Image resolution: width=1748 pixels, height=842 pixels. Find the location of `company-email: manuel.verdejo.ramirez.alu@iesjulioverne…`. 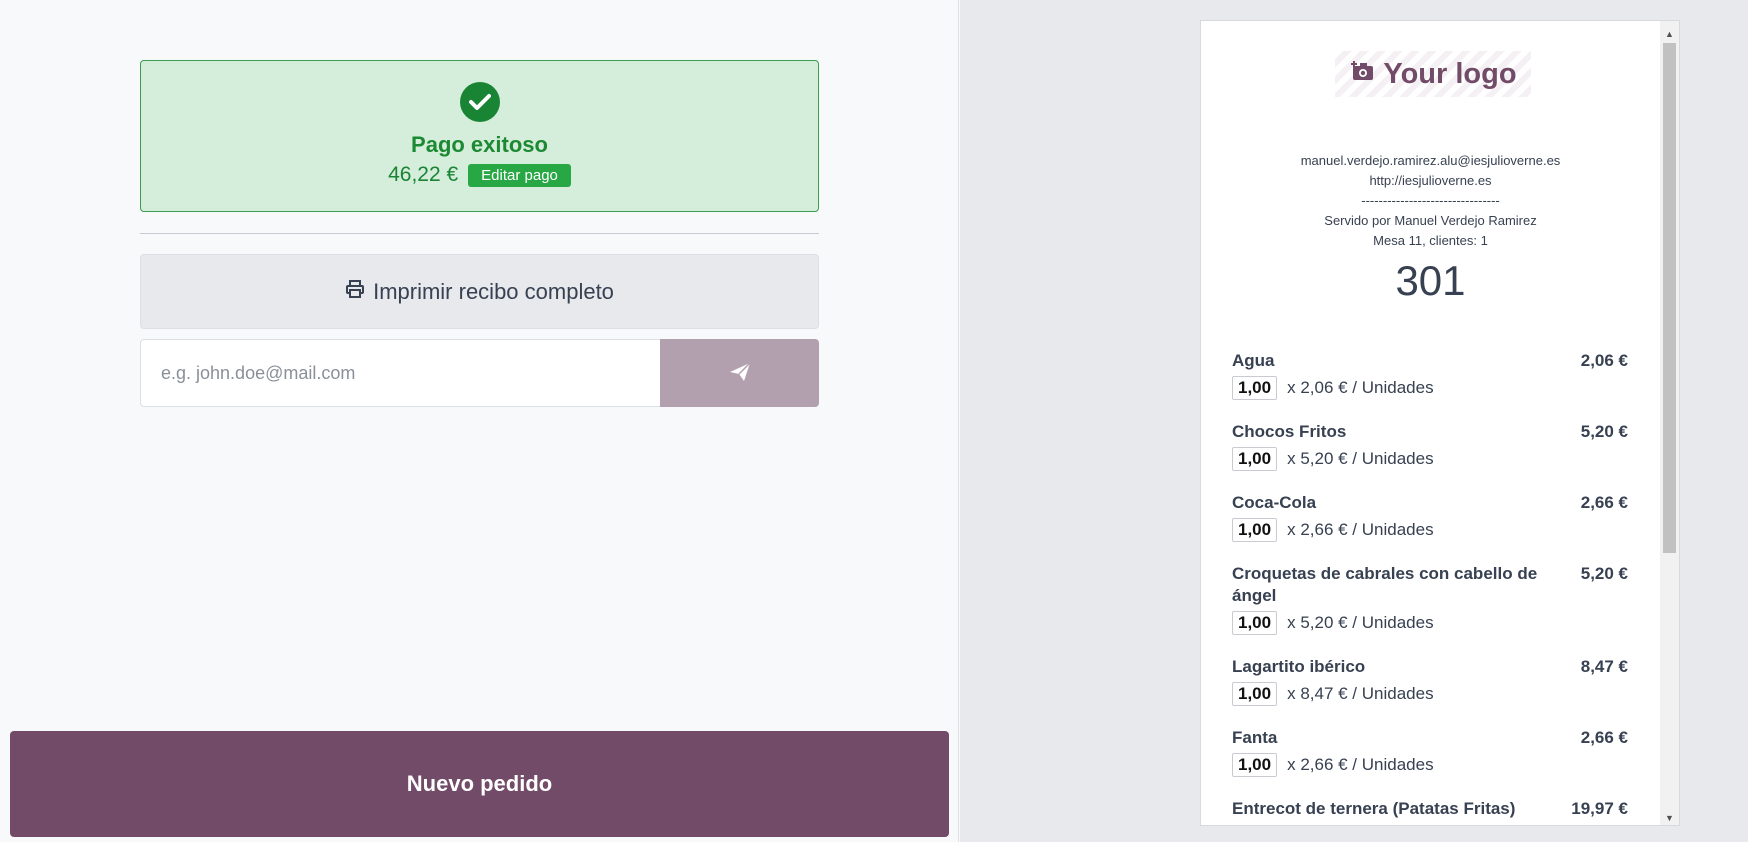

company-email: manuel.verdejo.ramirez.alu@iesjulioverne… is located at coordinates (1430, 160).